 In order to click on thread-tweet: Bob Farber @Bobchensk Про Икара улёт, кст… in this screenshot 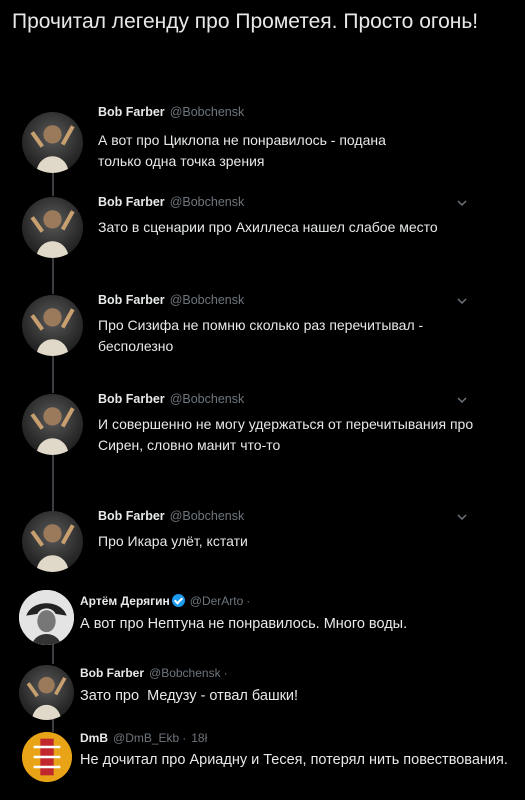, I will do `click(262, 541)`.